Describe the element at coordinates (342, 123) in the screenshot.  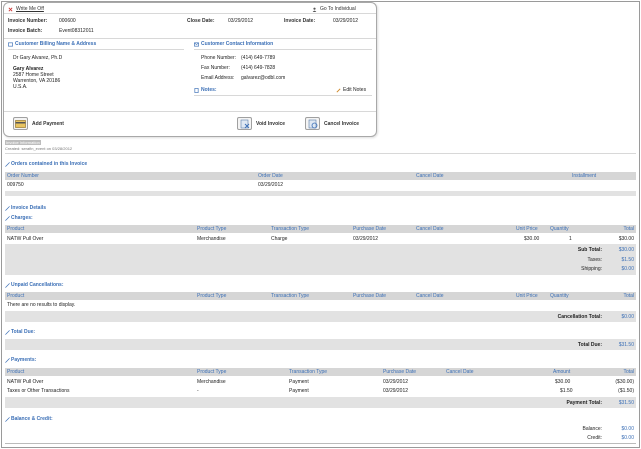
I see `cancel-invoice-label: Cancel Invoice` at that location.